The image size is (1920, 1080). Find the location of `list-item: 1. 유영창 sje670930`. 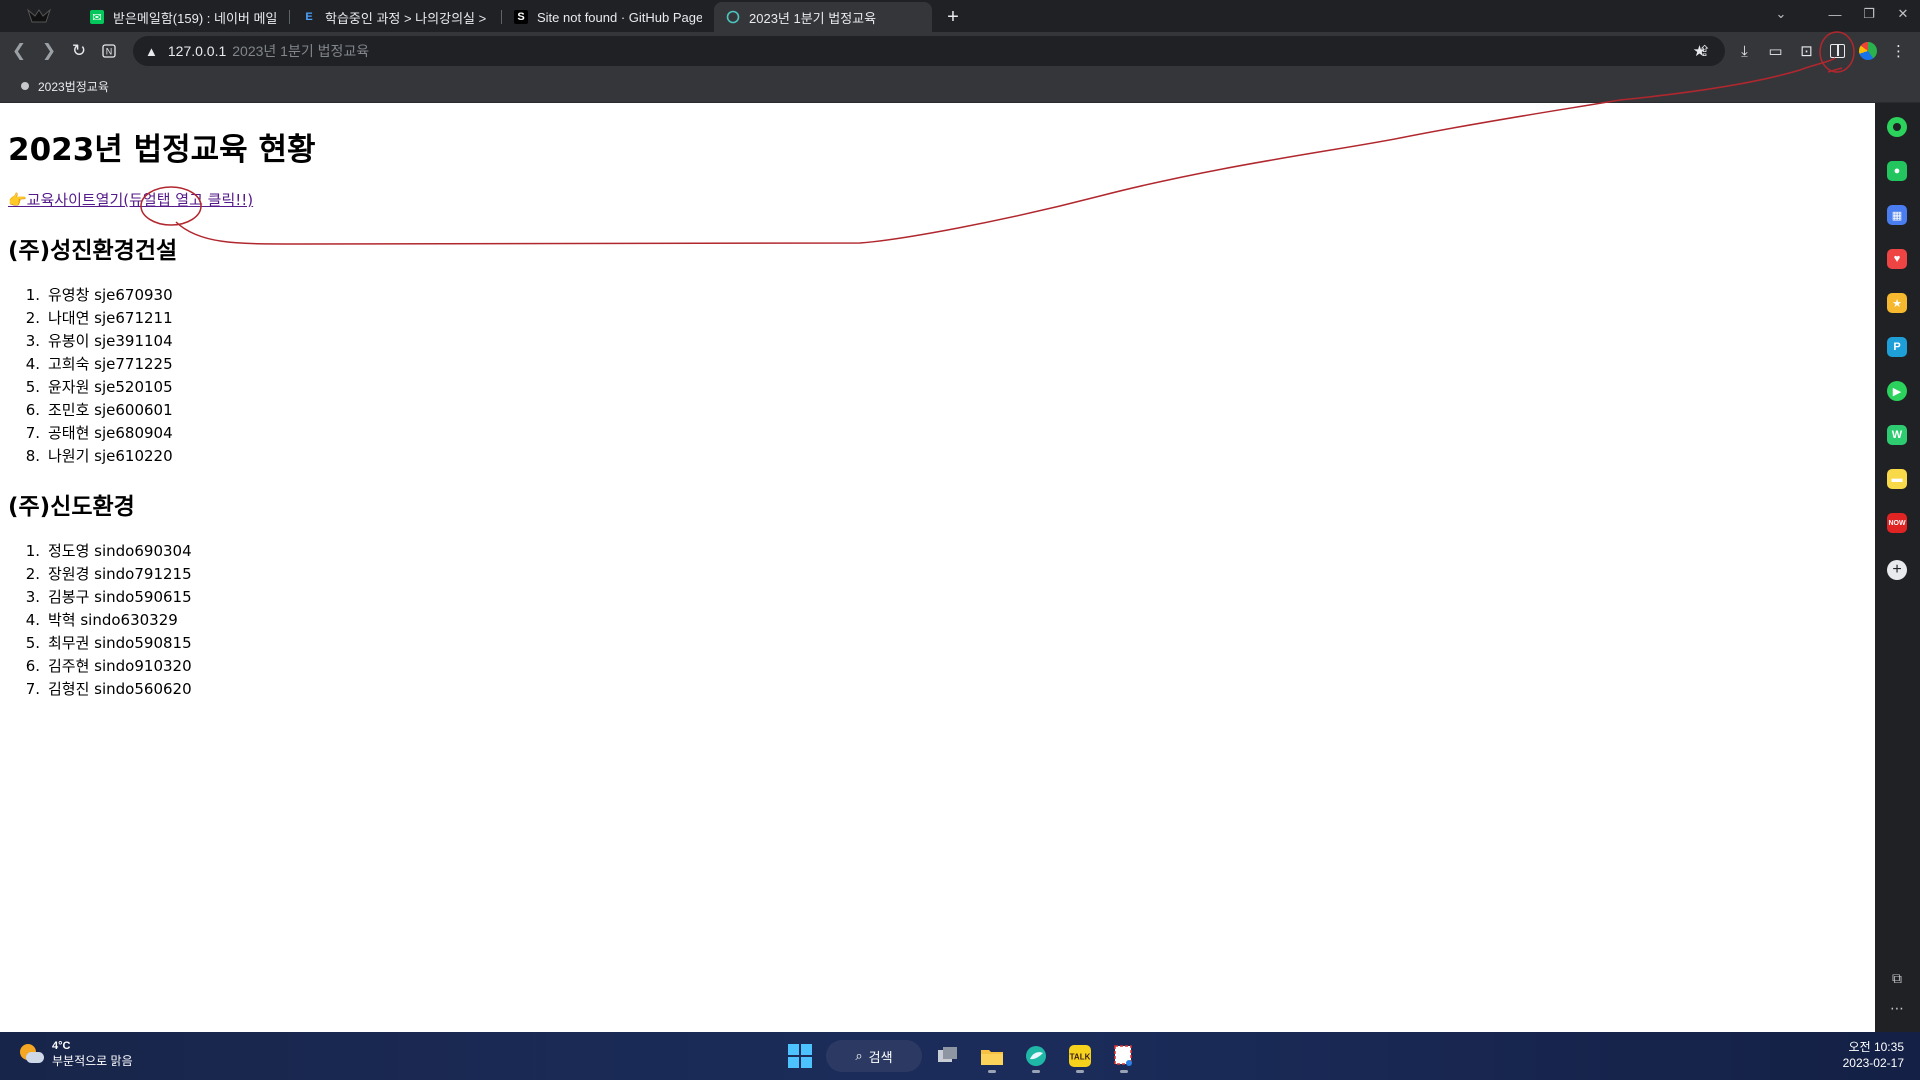

list-item: 1. 유영창 sje670930 is located at coordinates (99, 295).